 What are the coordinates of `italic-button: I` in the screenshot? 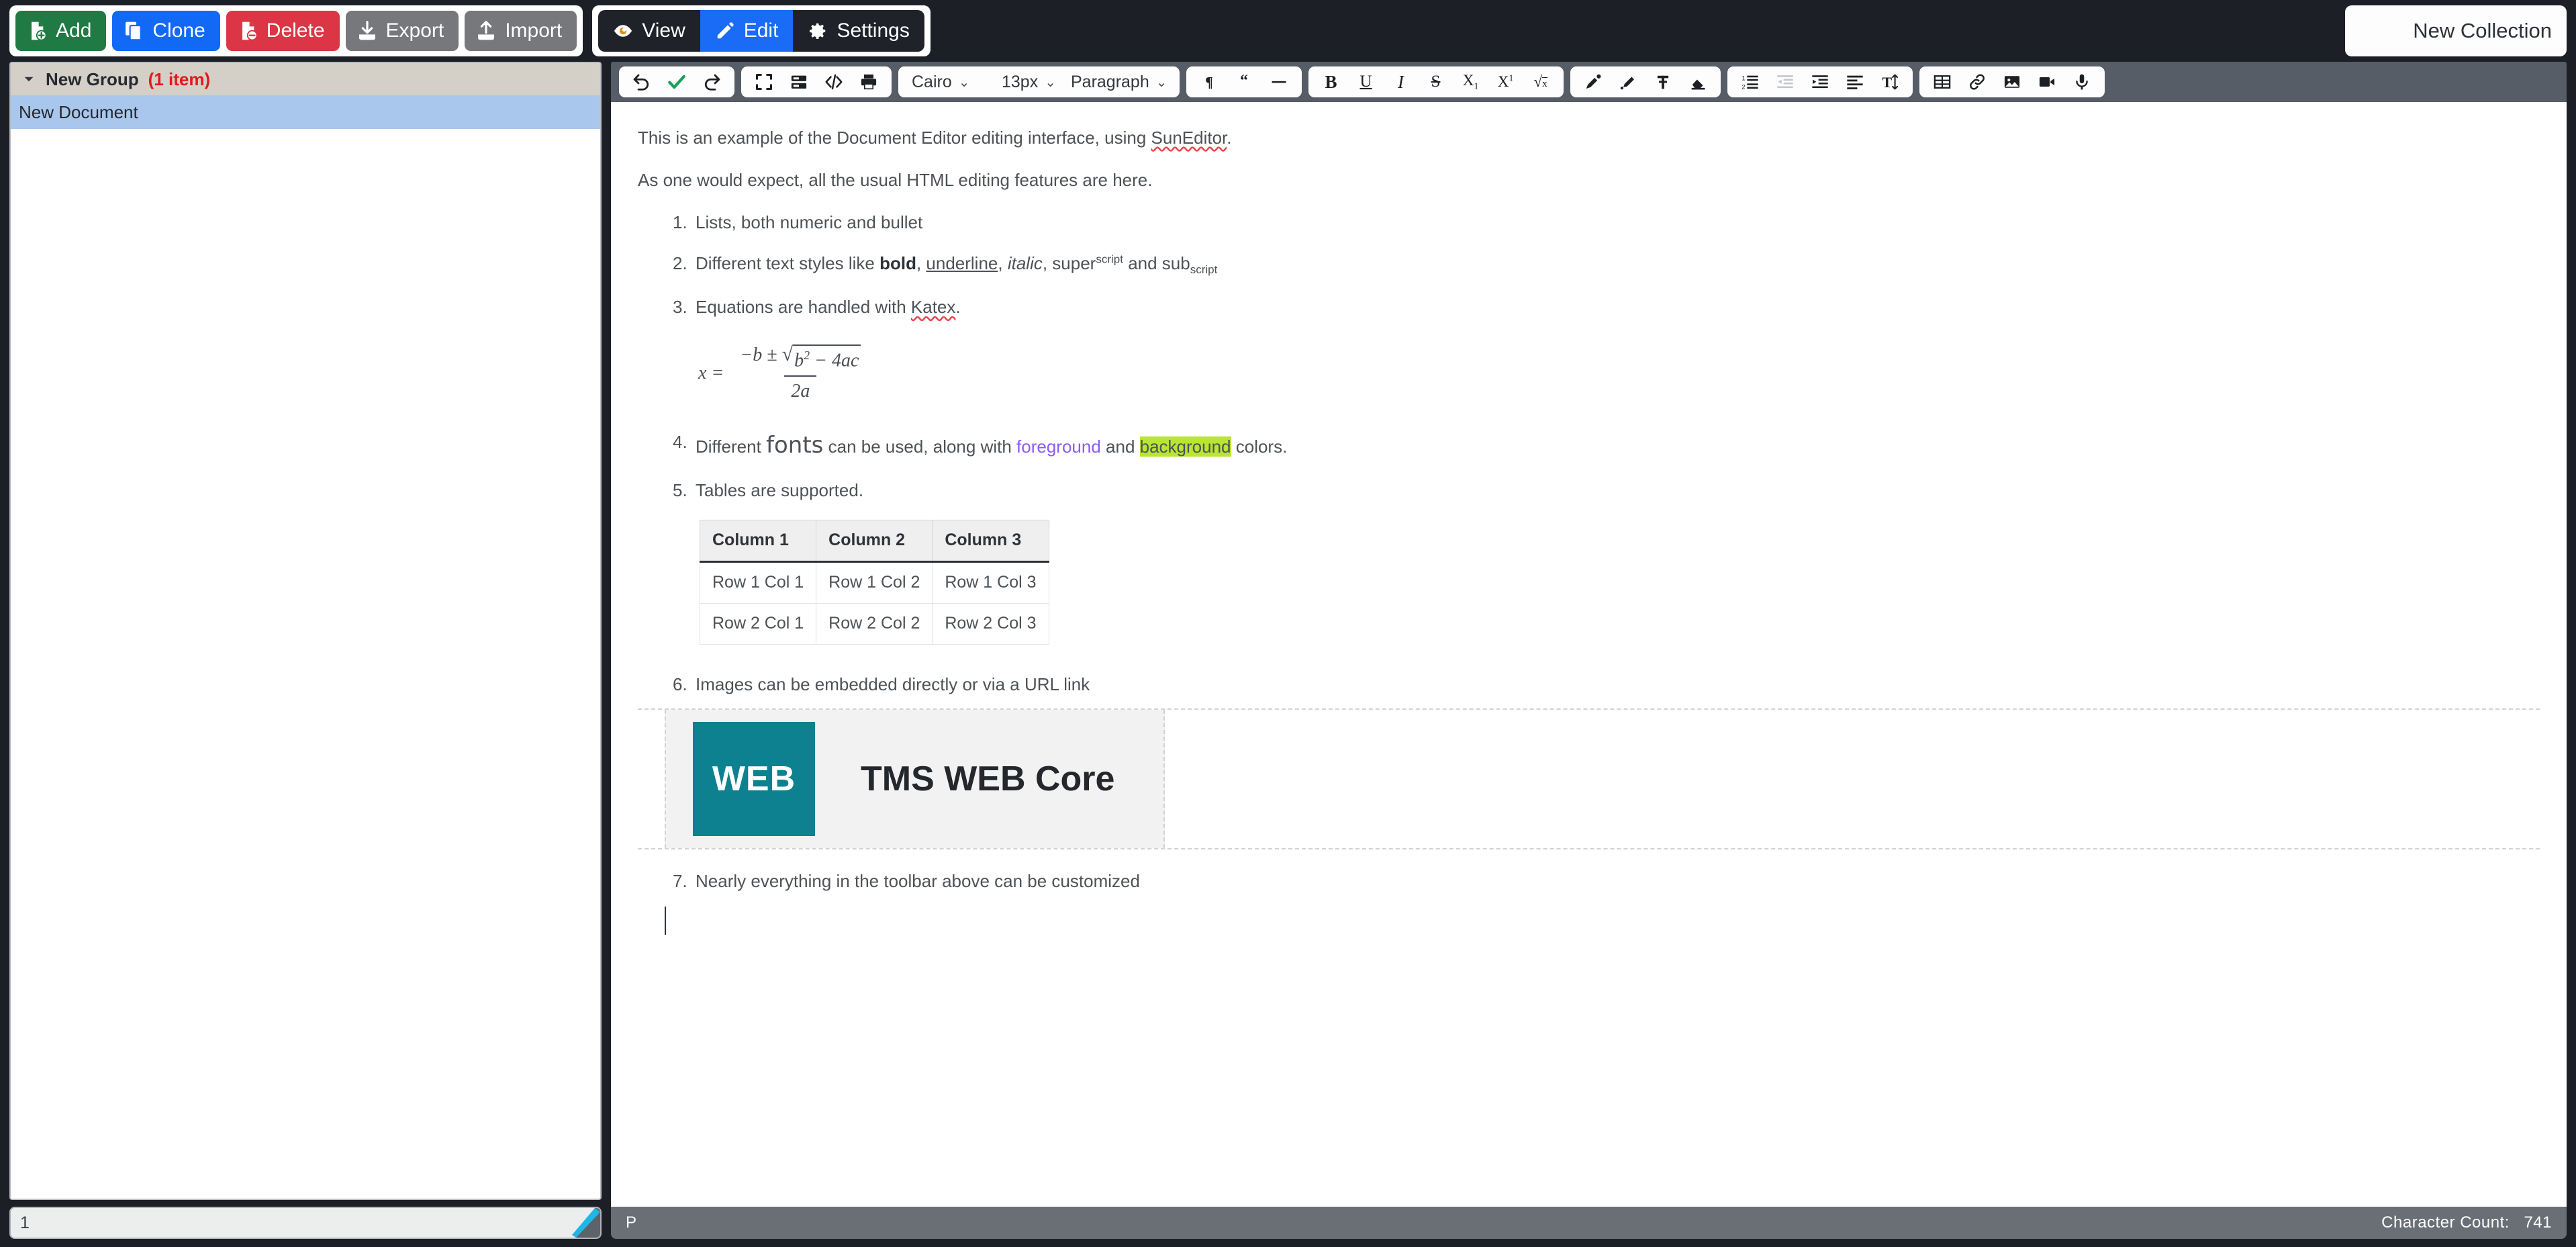 It's located at (1401, 82).